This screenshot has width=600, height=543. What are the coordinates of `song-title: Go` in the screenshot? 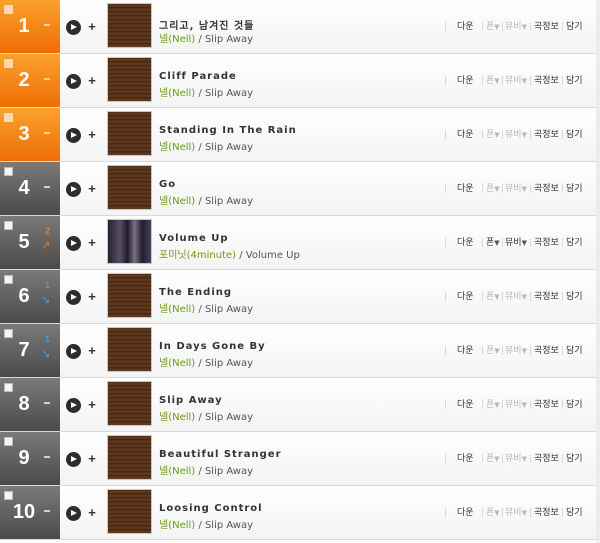 It's located at (167, 184).